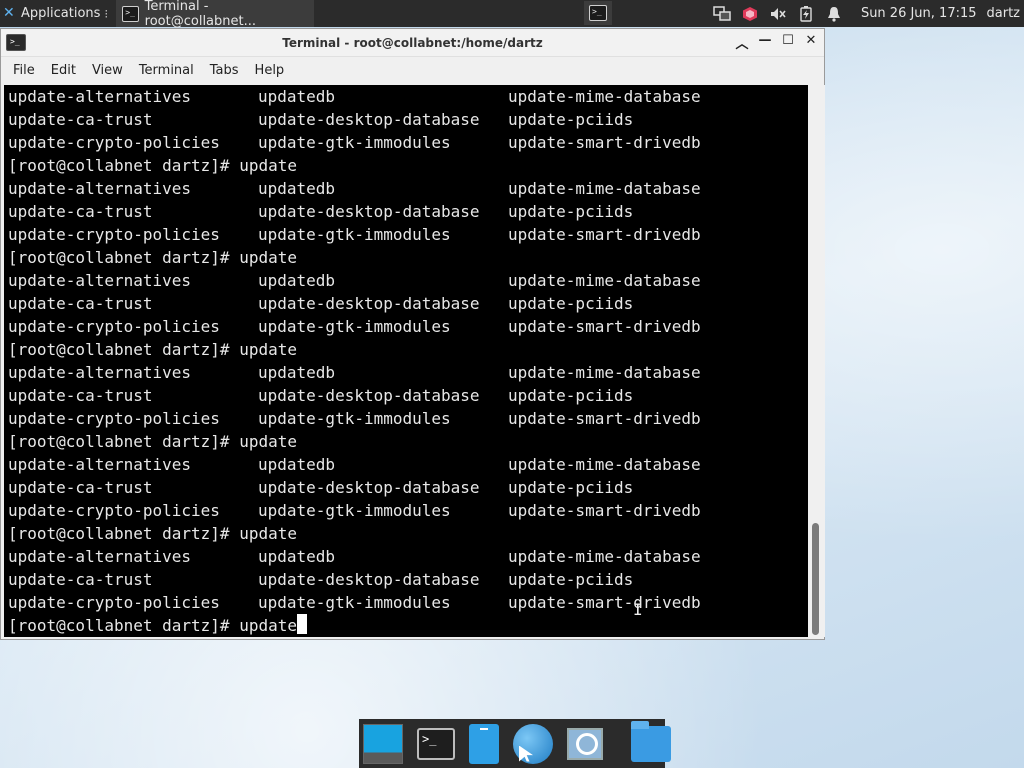  Describe the element at coordinates (776, 42) in the screenshot. I see `window-controls: ︿ — ☐ ✕` at that location.